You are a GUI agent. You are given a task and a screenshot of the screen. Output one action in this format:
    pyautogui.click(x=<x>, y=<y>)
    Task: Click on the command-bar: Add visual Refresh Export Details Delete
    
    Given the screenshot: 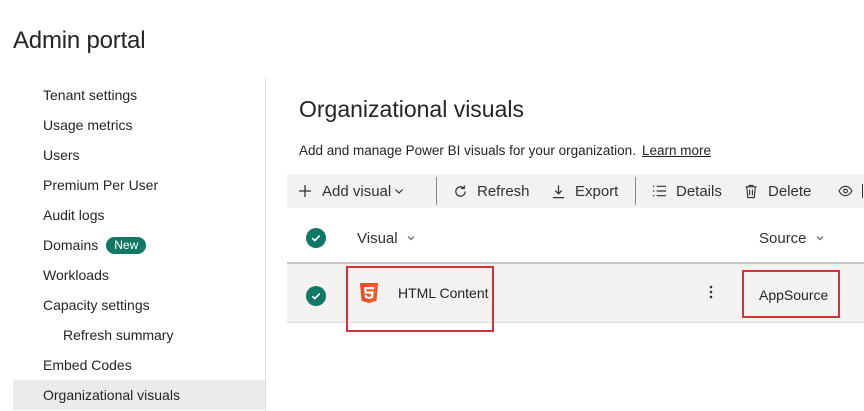 What is the action you would take?
    pyautogui.click(x=575, y=191)
    